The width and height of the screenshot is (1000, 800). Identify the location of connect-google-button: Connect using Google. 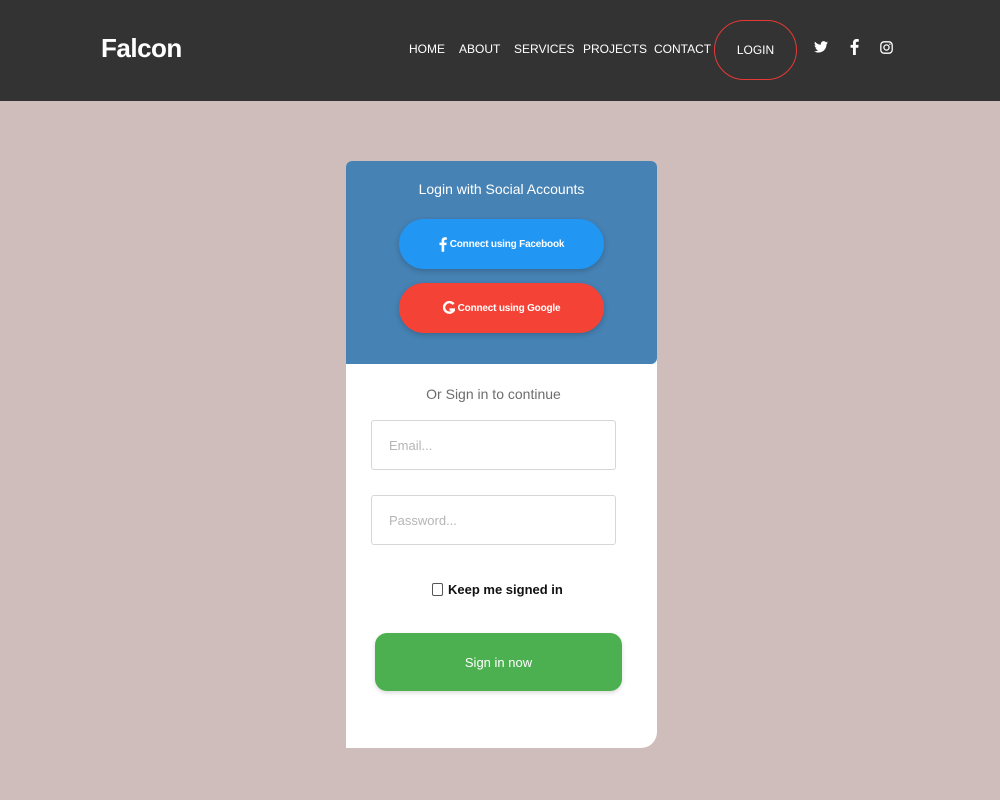
(501, 308).